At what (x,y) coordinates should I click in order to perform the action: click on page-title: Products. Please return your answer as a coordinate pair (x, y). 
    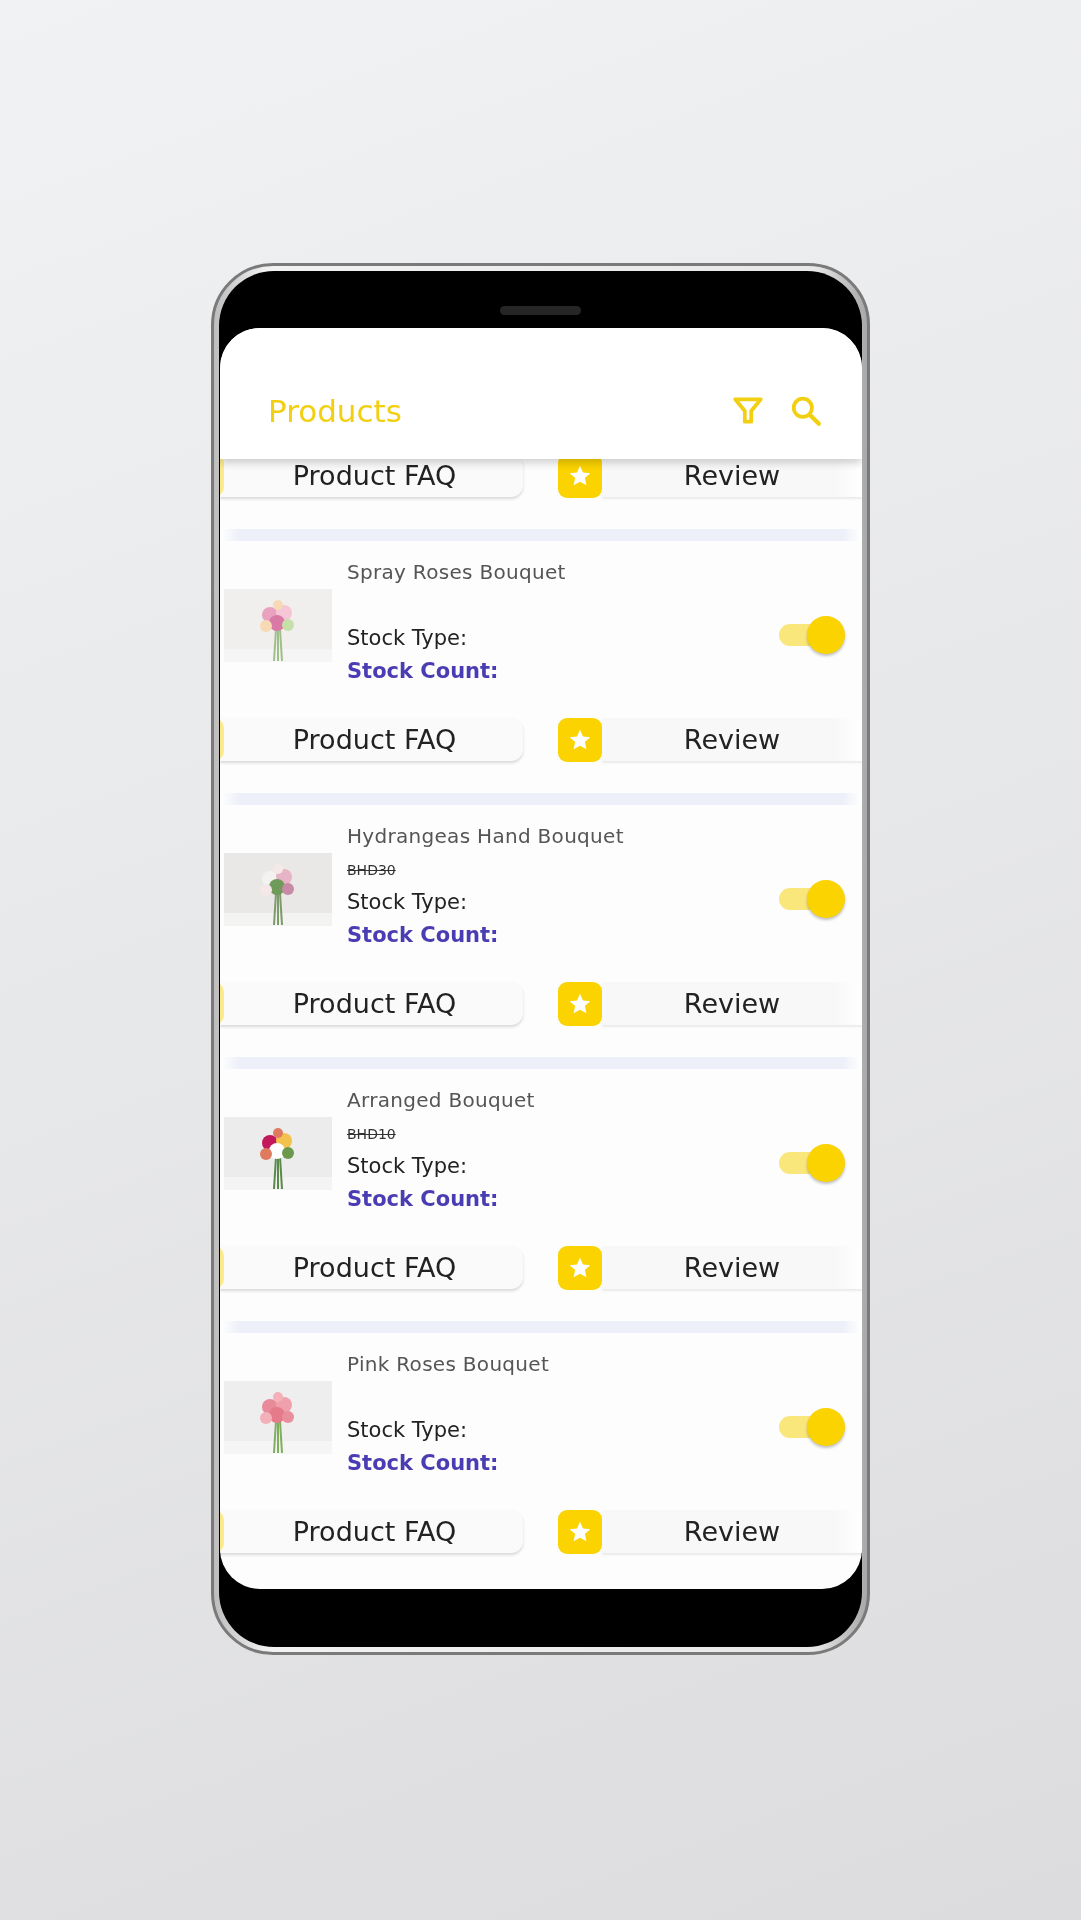
    Looking at the image, I should click on (335, 410).